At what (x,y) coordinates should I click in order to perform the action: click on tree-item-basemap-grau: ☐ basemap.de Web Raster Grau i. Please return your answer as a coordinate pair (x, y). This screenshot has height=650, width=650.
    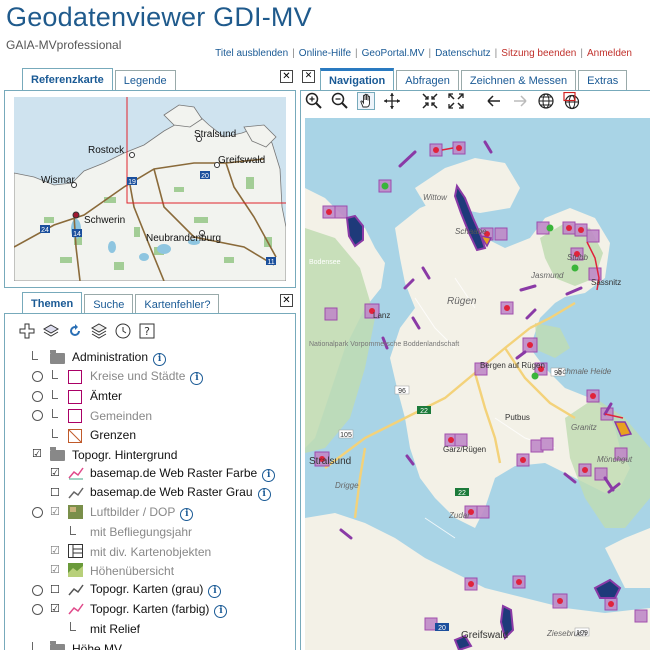
    Looking at the image, I should click on (159, 493).